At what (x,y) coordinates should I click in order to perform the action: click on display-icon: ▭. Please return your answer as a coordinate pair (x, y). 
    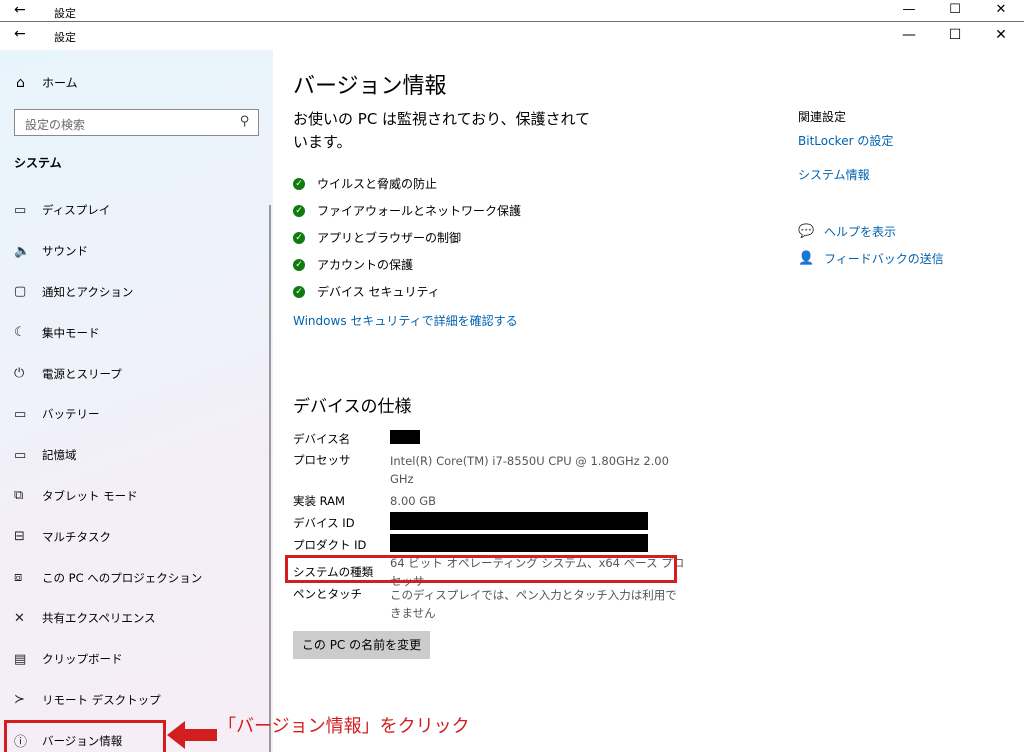
    Looking at the image, I should click on (20, 210).